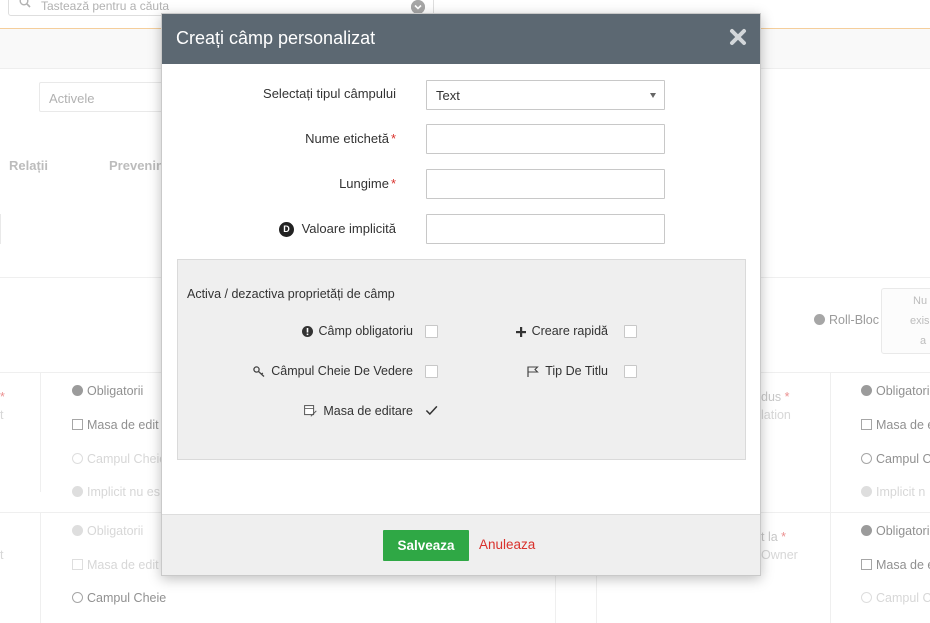  Describe the element at coordinates (545, 229) in the screenshot. I see `default-value-input` at that location.